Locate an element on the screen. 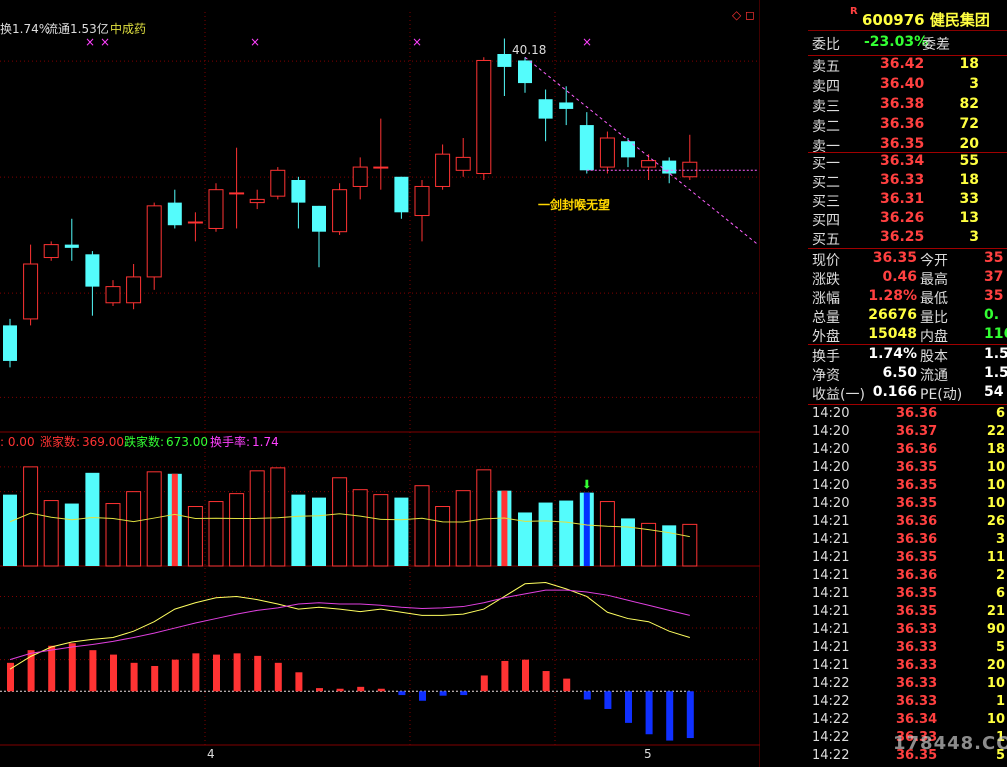 The width and height of the screenshot is (1007, 767). bid-row: 买三 36.31 33 is located at coordinates (907, 200).